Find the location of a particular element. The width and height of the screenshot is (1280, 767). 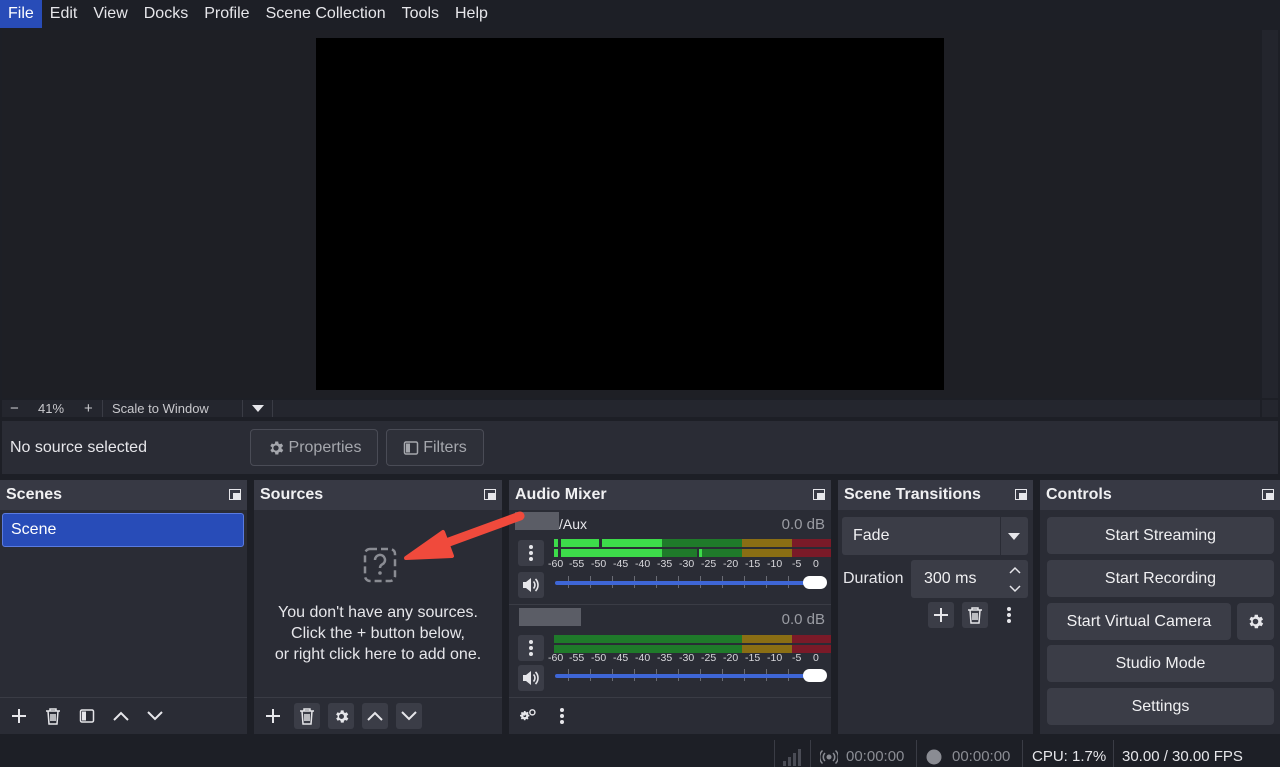

properties-button: Properties is located at coordinates (314, 447).